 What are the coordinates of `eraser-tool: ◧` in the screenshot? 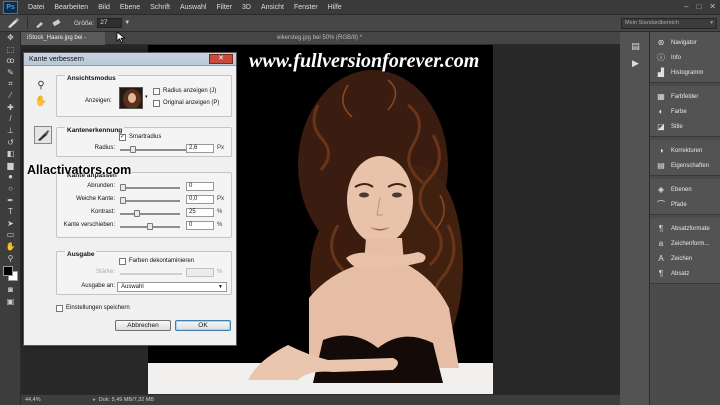 It's located at (10, 154).